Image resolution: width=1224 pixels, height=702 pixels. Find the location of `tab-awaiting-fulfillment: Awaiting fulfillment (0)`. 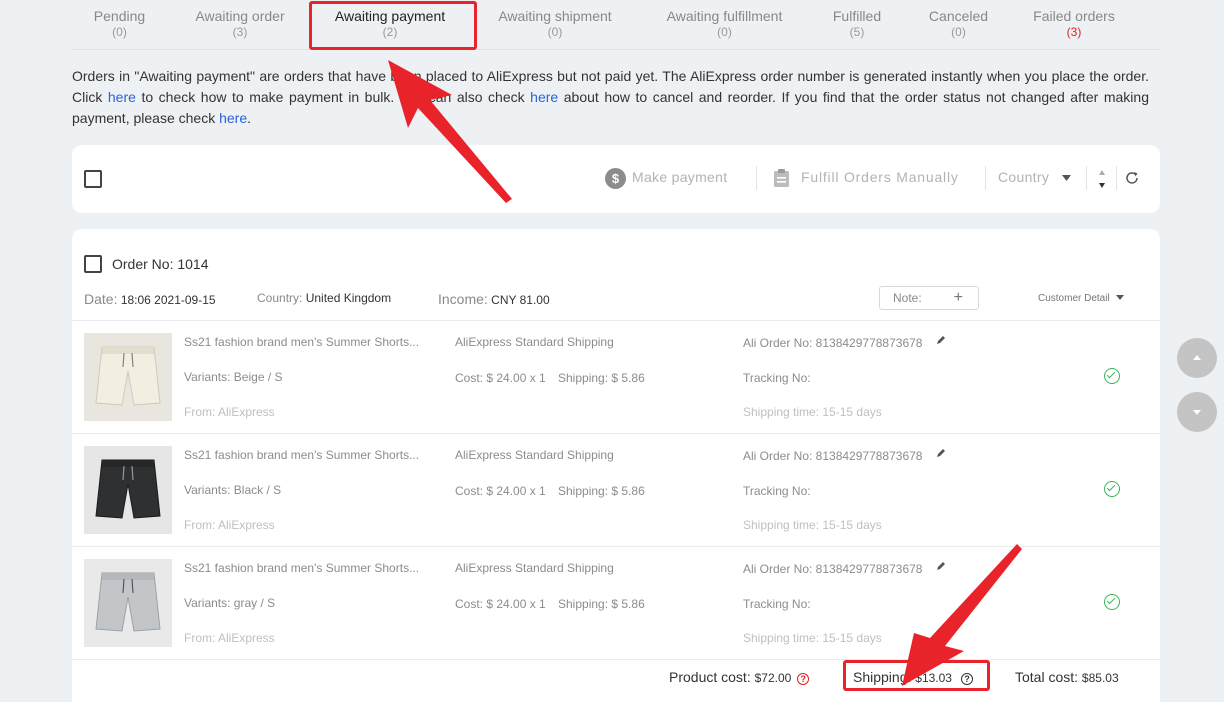

tab-awaiting-fulfillment: Awaiting fulfillment (0) is located at coordinates (724, 23).